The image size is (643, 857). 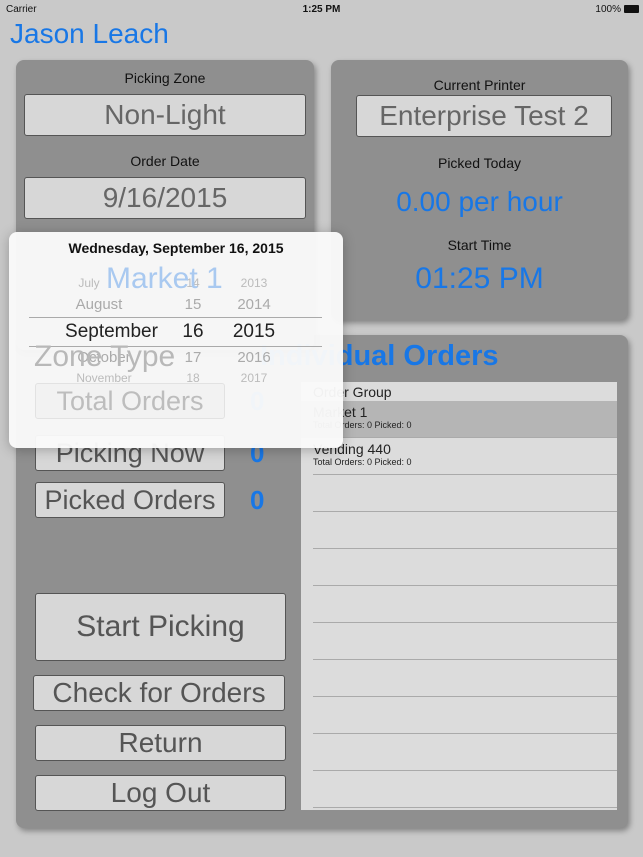 What do you see at coordinates (164, 278) in the screenshot?
I see `zone-value: Market 1` at bounding box center [164, 278].